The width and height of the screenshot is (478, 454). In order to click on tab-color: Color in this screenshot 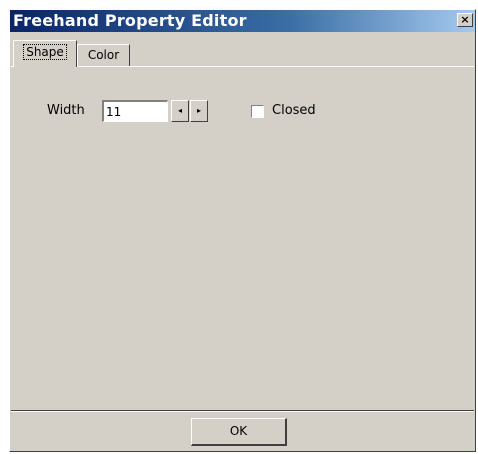, I will do `click(103, 55)`.